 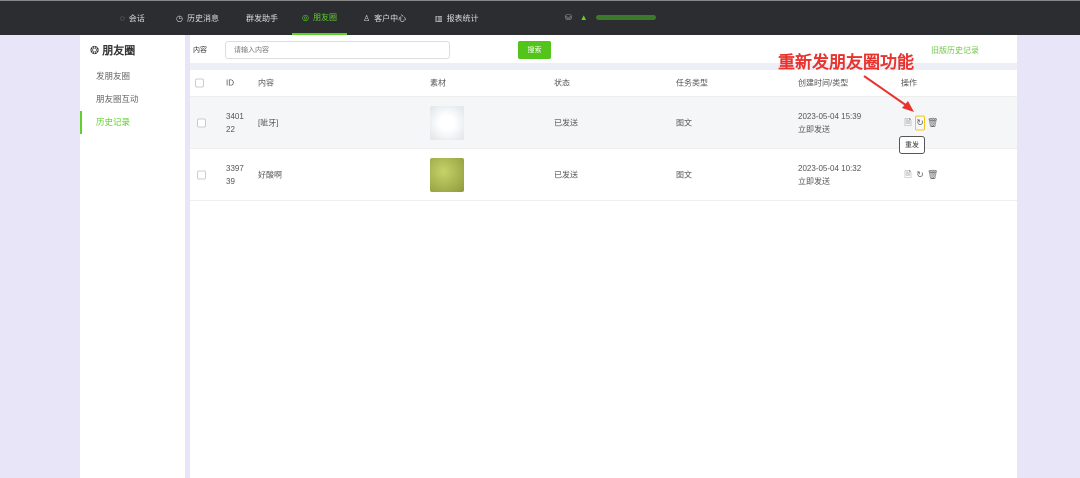 What do you see at coordinates (534, 50) in the screenshot?
I see `search-button: 搜索` at bounding box center [534, 50].